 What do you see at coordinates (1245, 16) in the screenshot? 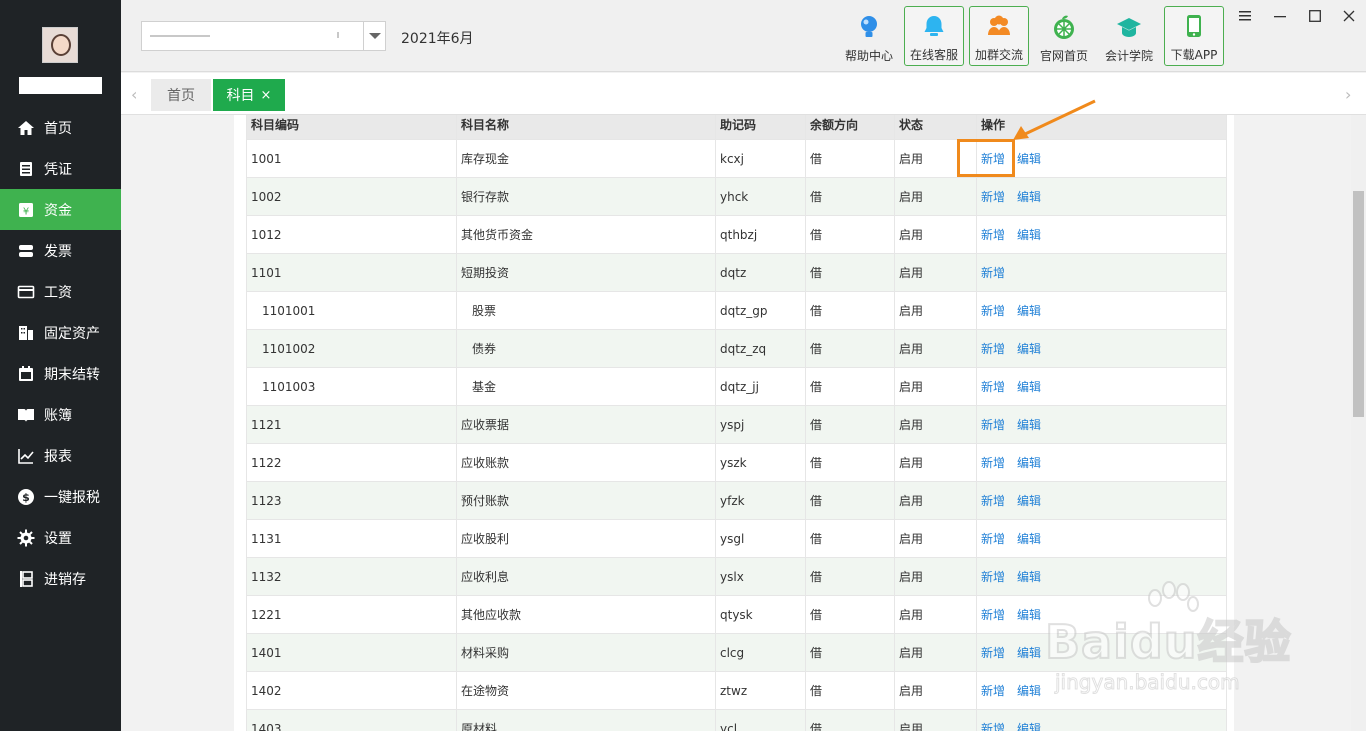
I see `menu-icon` at bounding box center [1245, 16].